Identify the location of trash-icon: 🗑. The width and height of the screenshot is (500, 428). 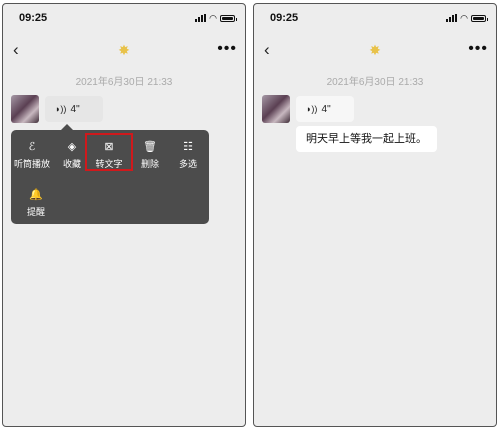
(150, 147).